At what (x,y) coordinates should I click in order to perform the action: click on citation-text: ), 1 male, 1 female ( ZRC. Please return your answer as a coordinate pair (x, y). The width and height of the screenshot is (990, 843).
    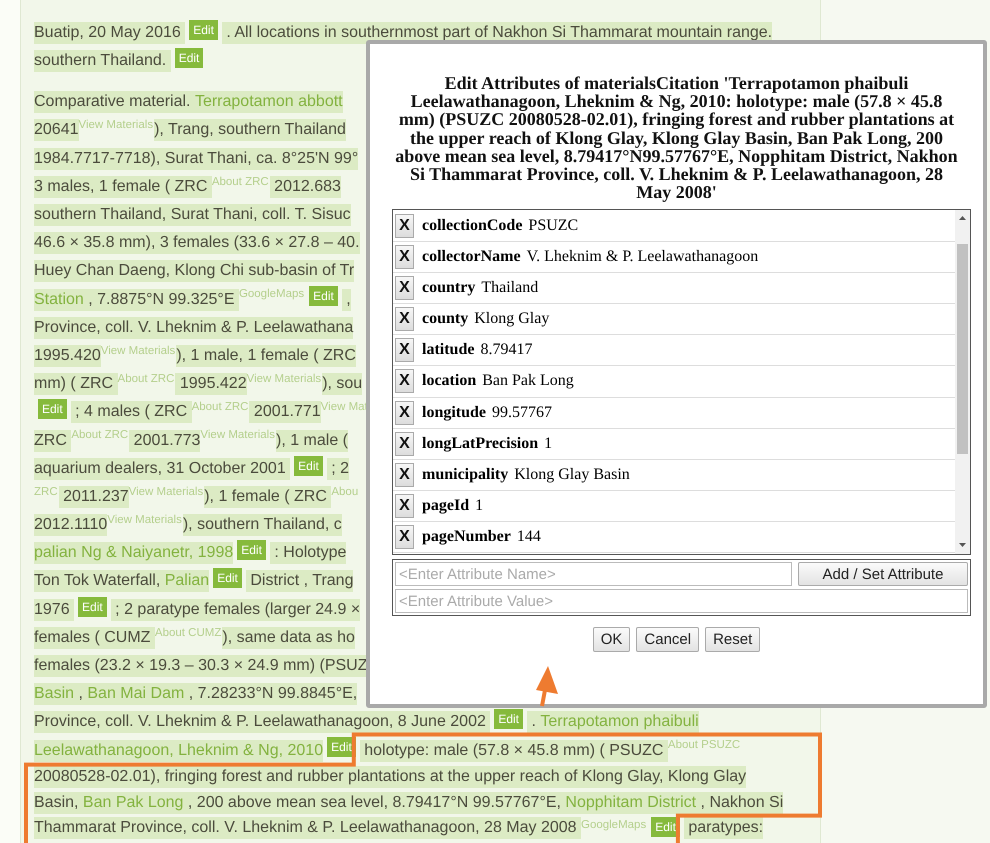
    Looking at the image, I should click on (266, 355).